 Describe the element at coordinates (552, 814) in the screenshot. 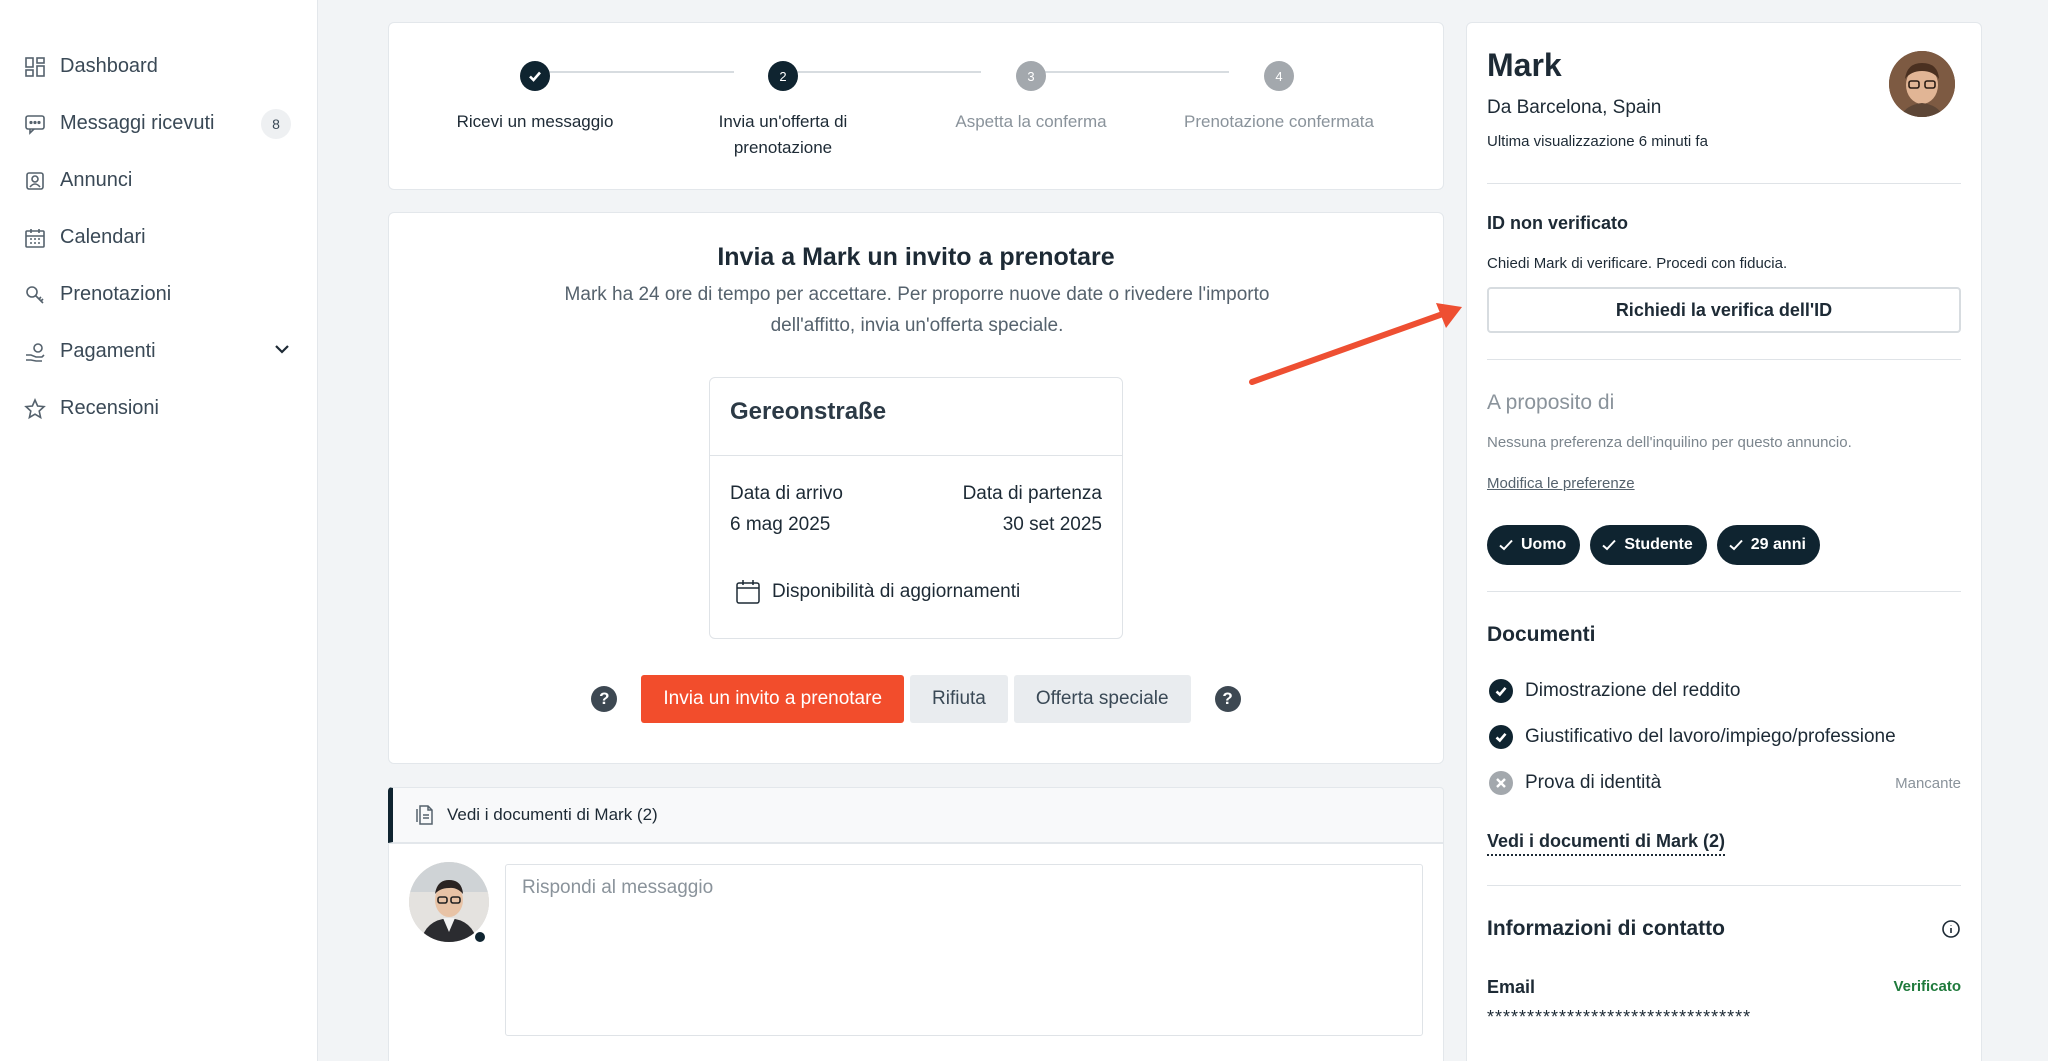

I see `view-documents-label: Vedi i documenti di Mark (2)` at that location.